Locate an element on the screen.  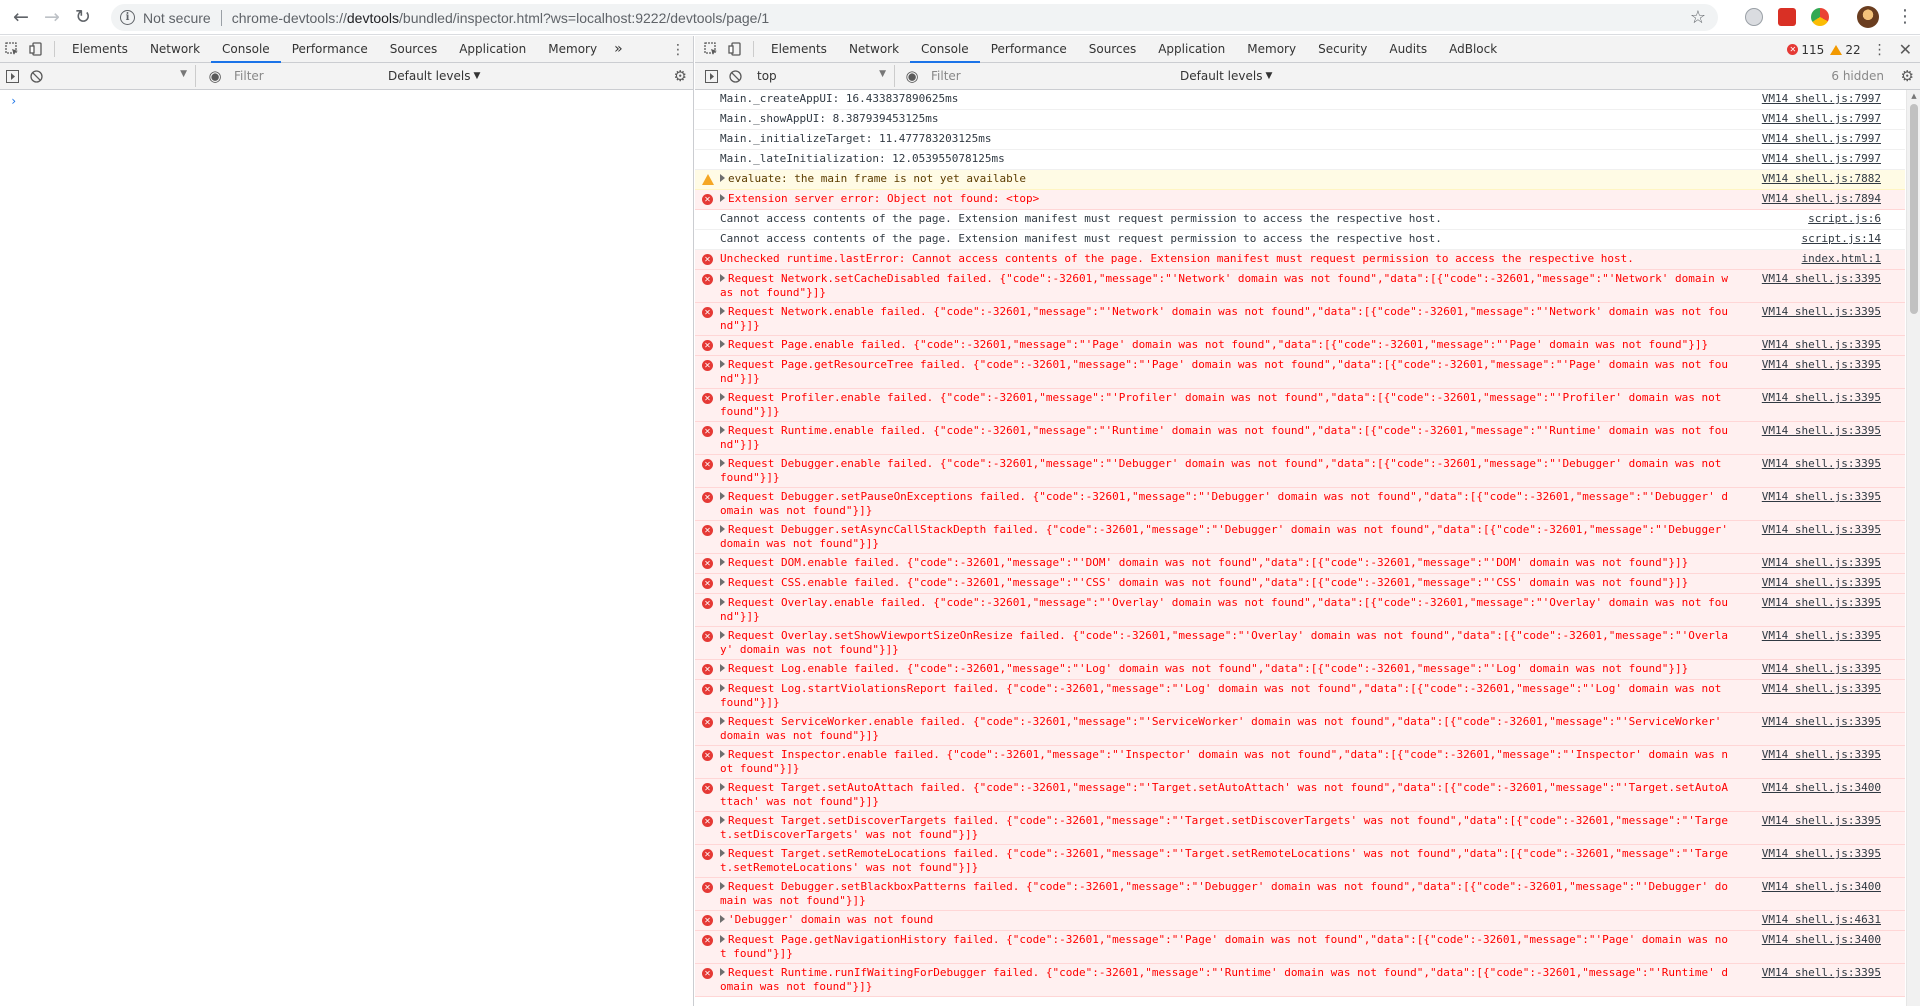
source-link: script.js:14 is located at coordinates (1841, 239).